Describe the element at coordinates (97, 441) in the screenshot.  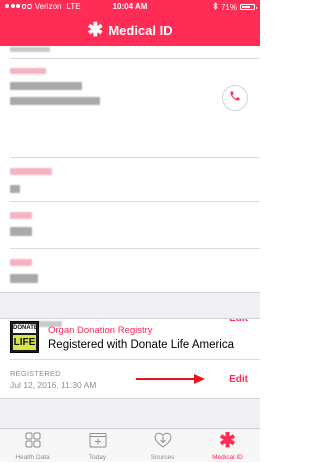
I see `calendar-icon` at that location.